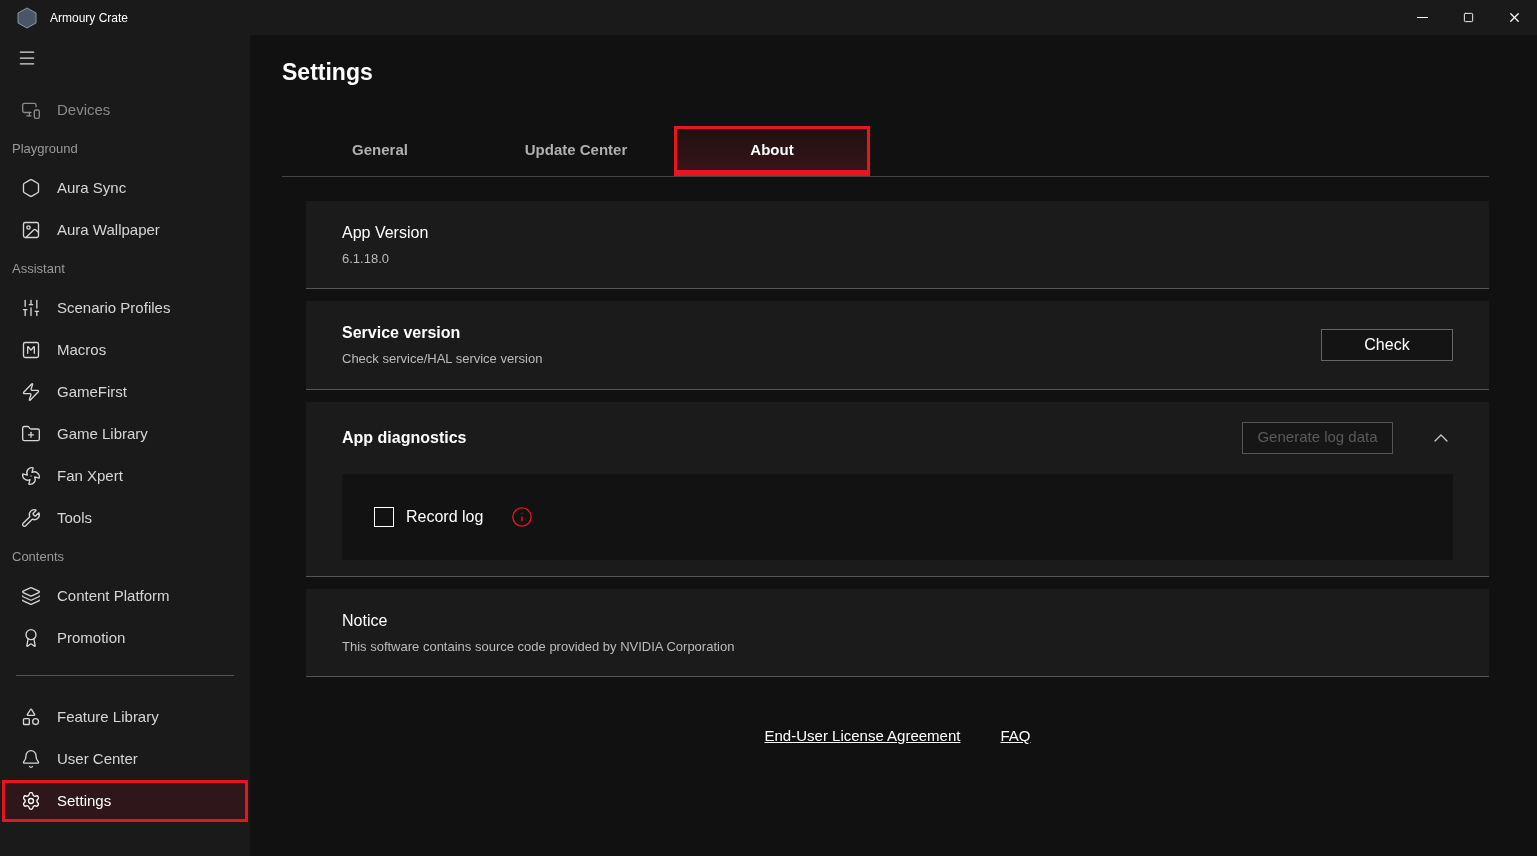  Describe the element at coordinates (402, 333) in the screenshot. I see `setting-title: Service version` at that location.